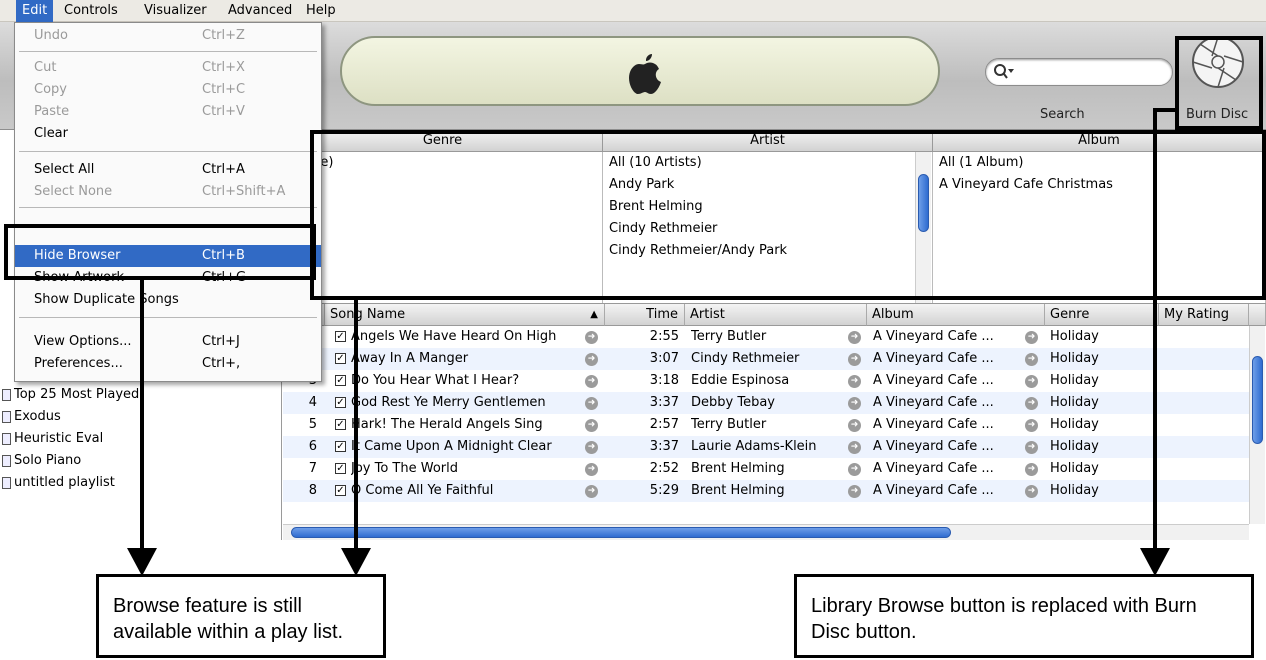  What do you see at coordinates (168, 342) in the screenshot?
I see `menu-item-view-options: View Options... Ctrl+J` at bounding box center [168, 342].